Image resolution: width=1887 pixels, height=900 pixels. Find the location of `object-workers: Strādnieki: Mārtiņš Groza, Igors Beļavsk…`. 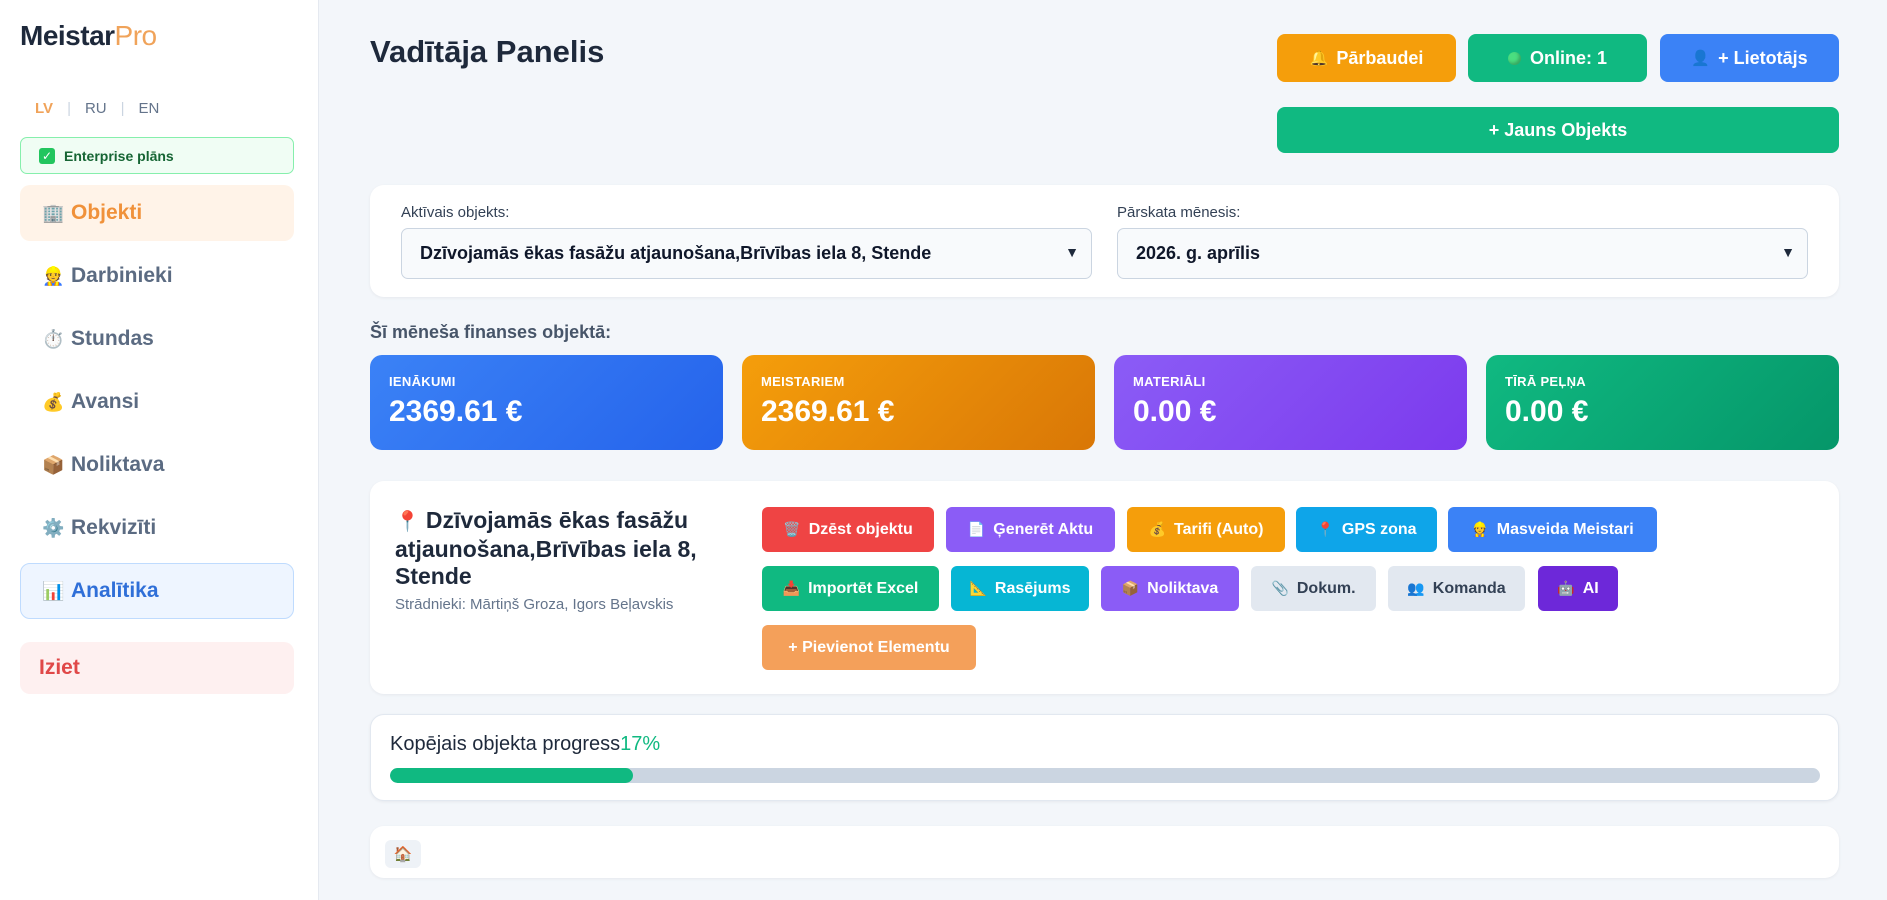

object-workers: Strādnieki: Mārtiņš Groza, Igors Beļavsk… is located at coordinates (534, 604).